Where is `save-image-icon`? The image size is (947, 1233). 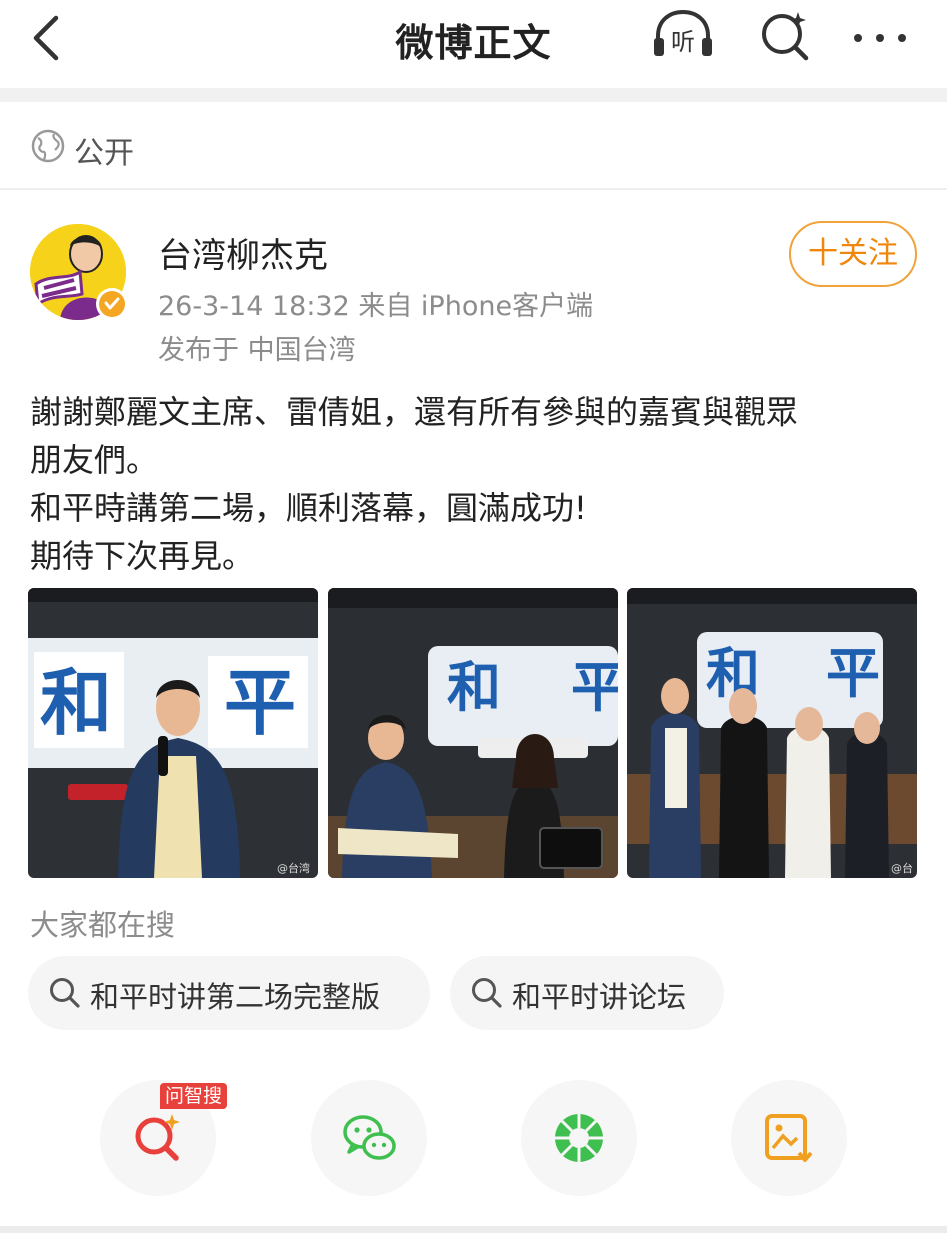
save-image-icon is located at coordinates (789, 1138).